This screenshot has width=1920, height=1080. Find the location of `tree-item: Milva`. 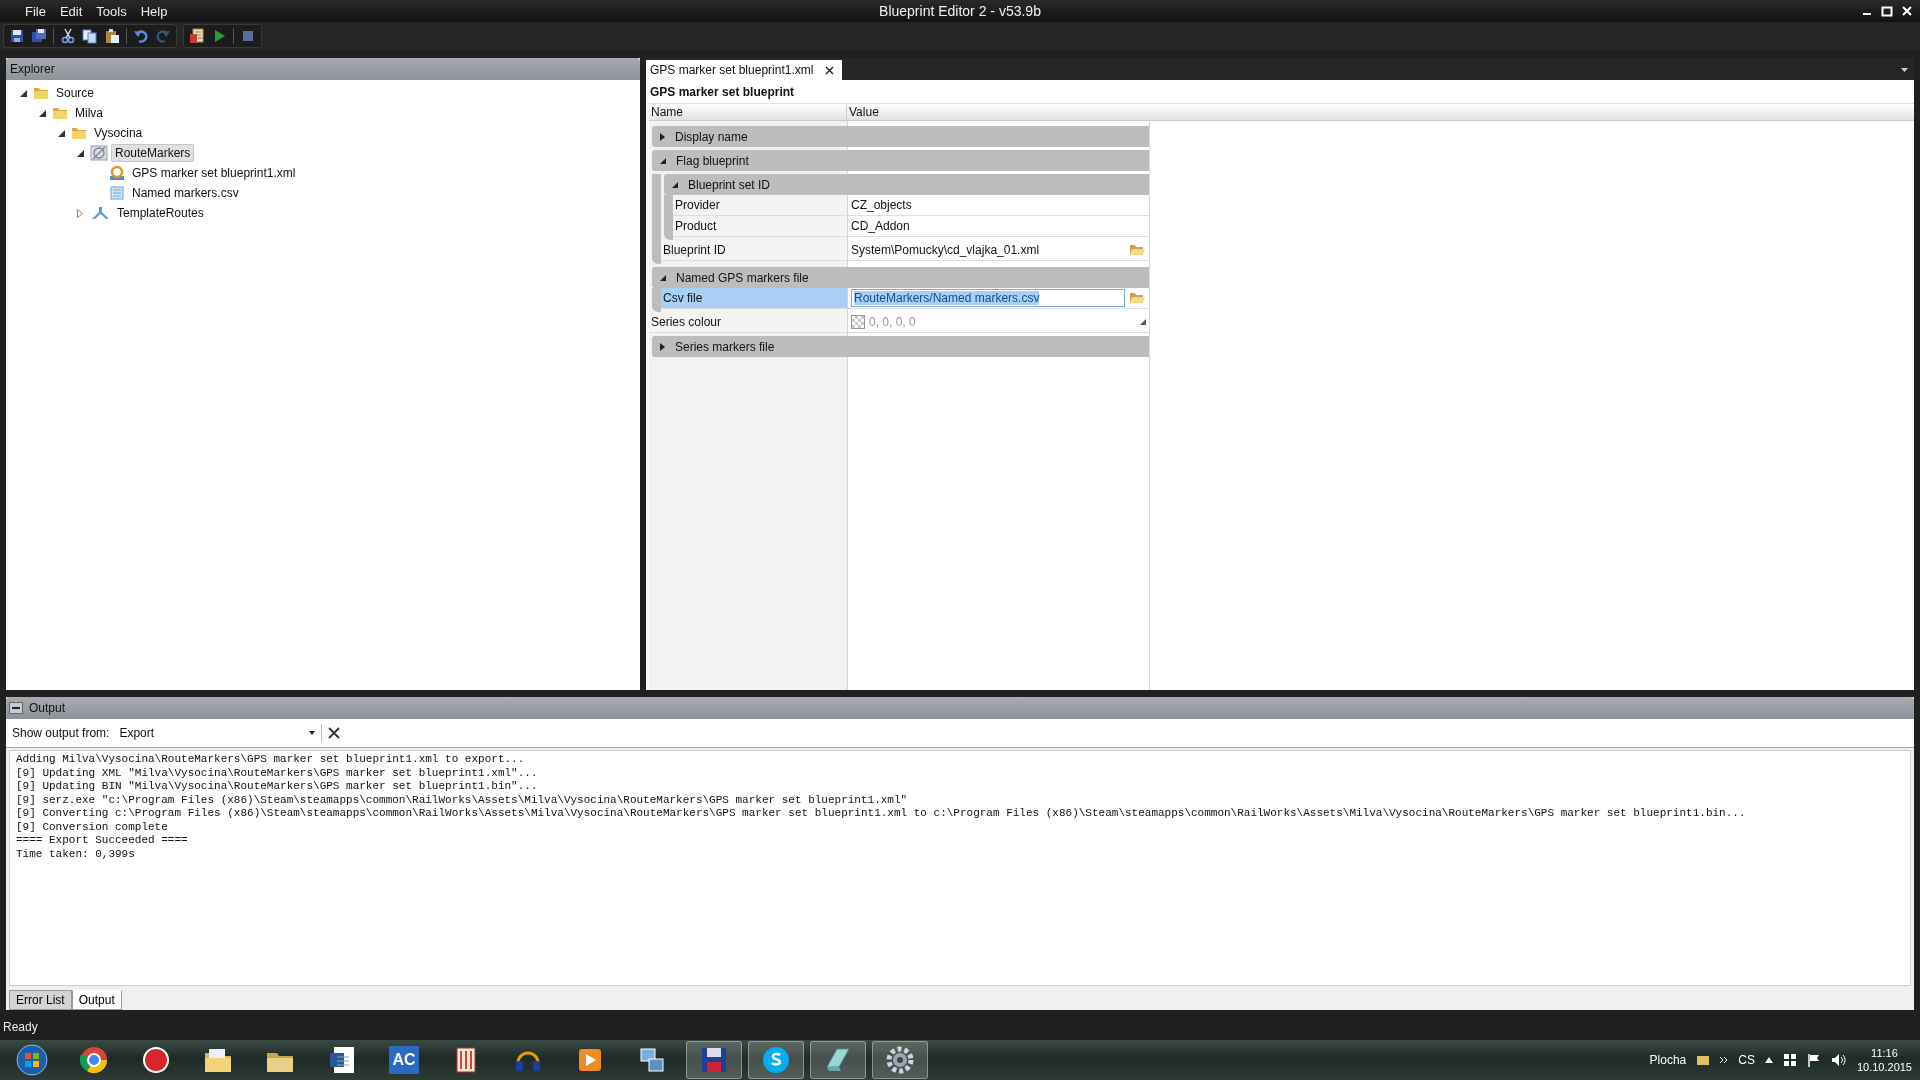

tree-item: Milva is located at coordinates (89, 113).